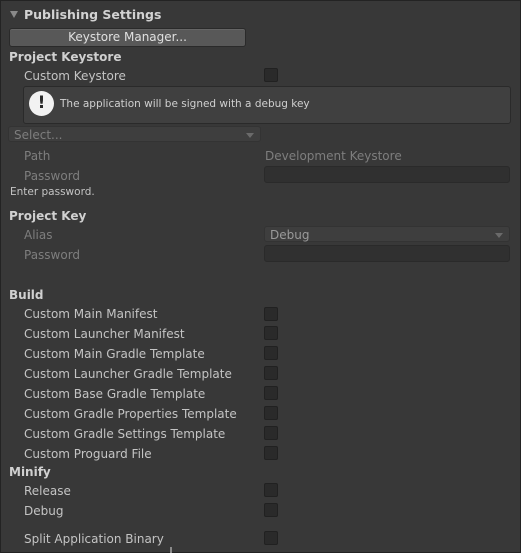 This screenshot has width=521, height=553. I want to click on custom-base-gradle-template-checkbox, so click(271, 393).